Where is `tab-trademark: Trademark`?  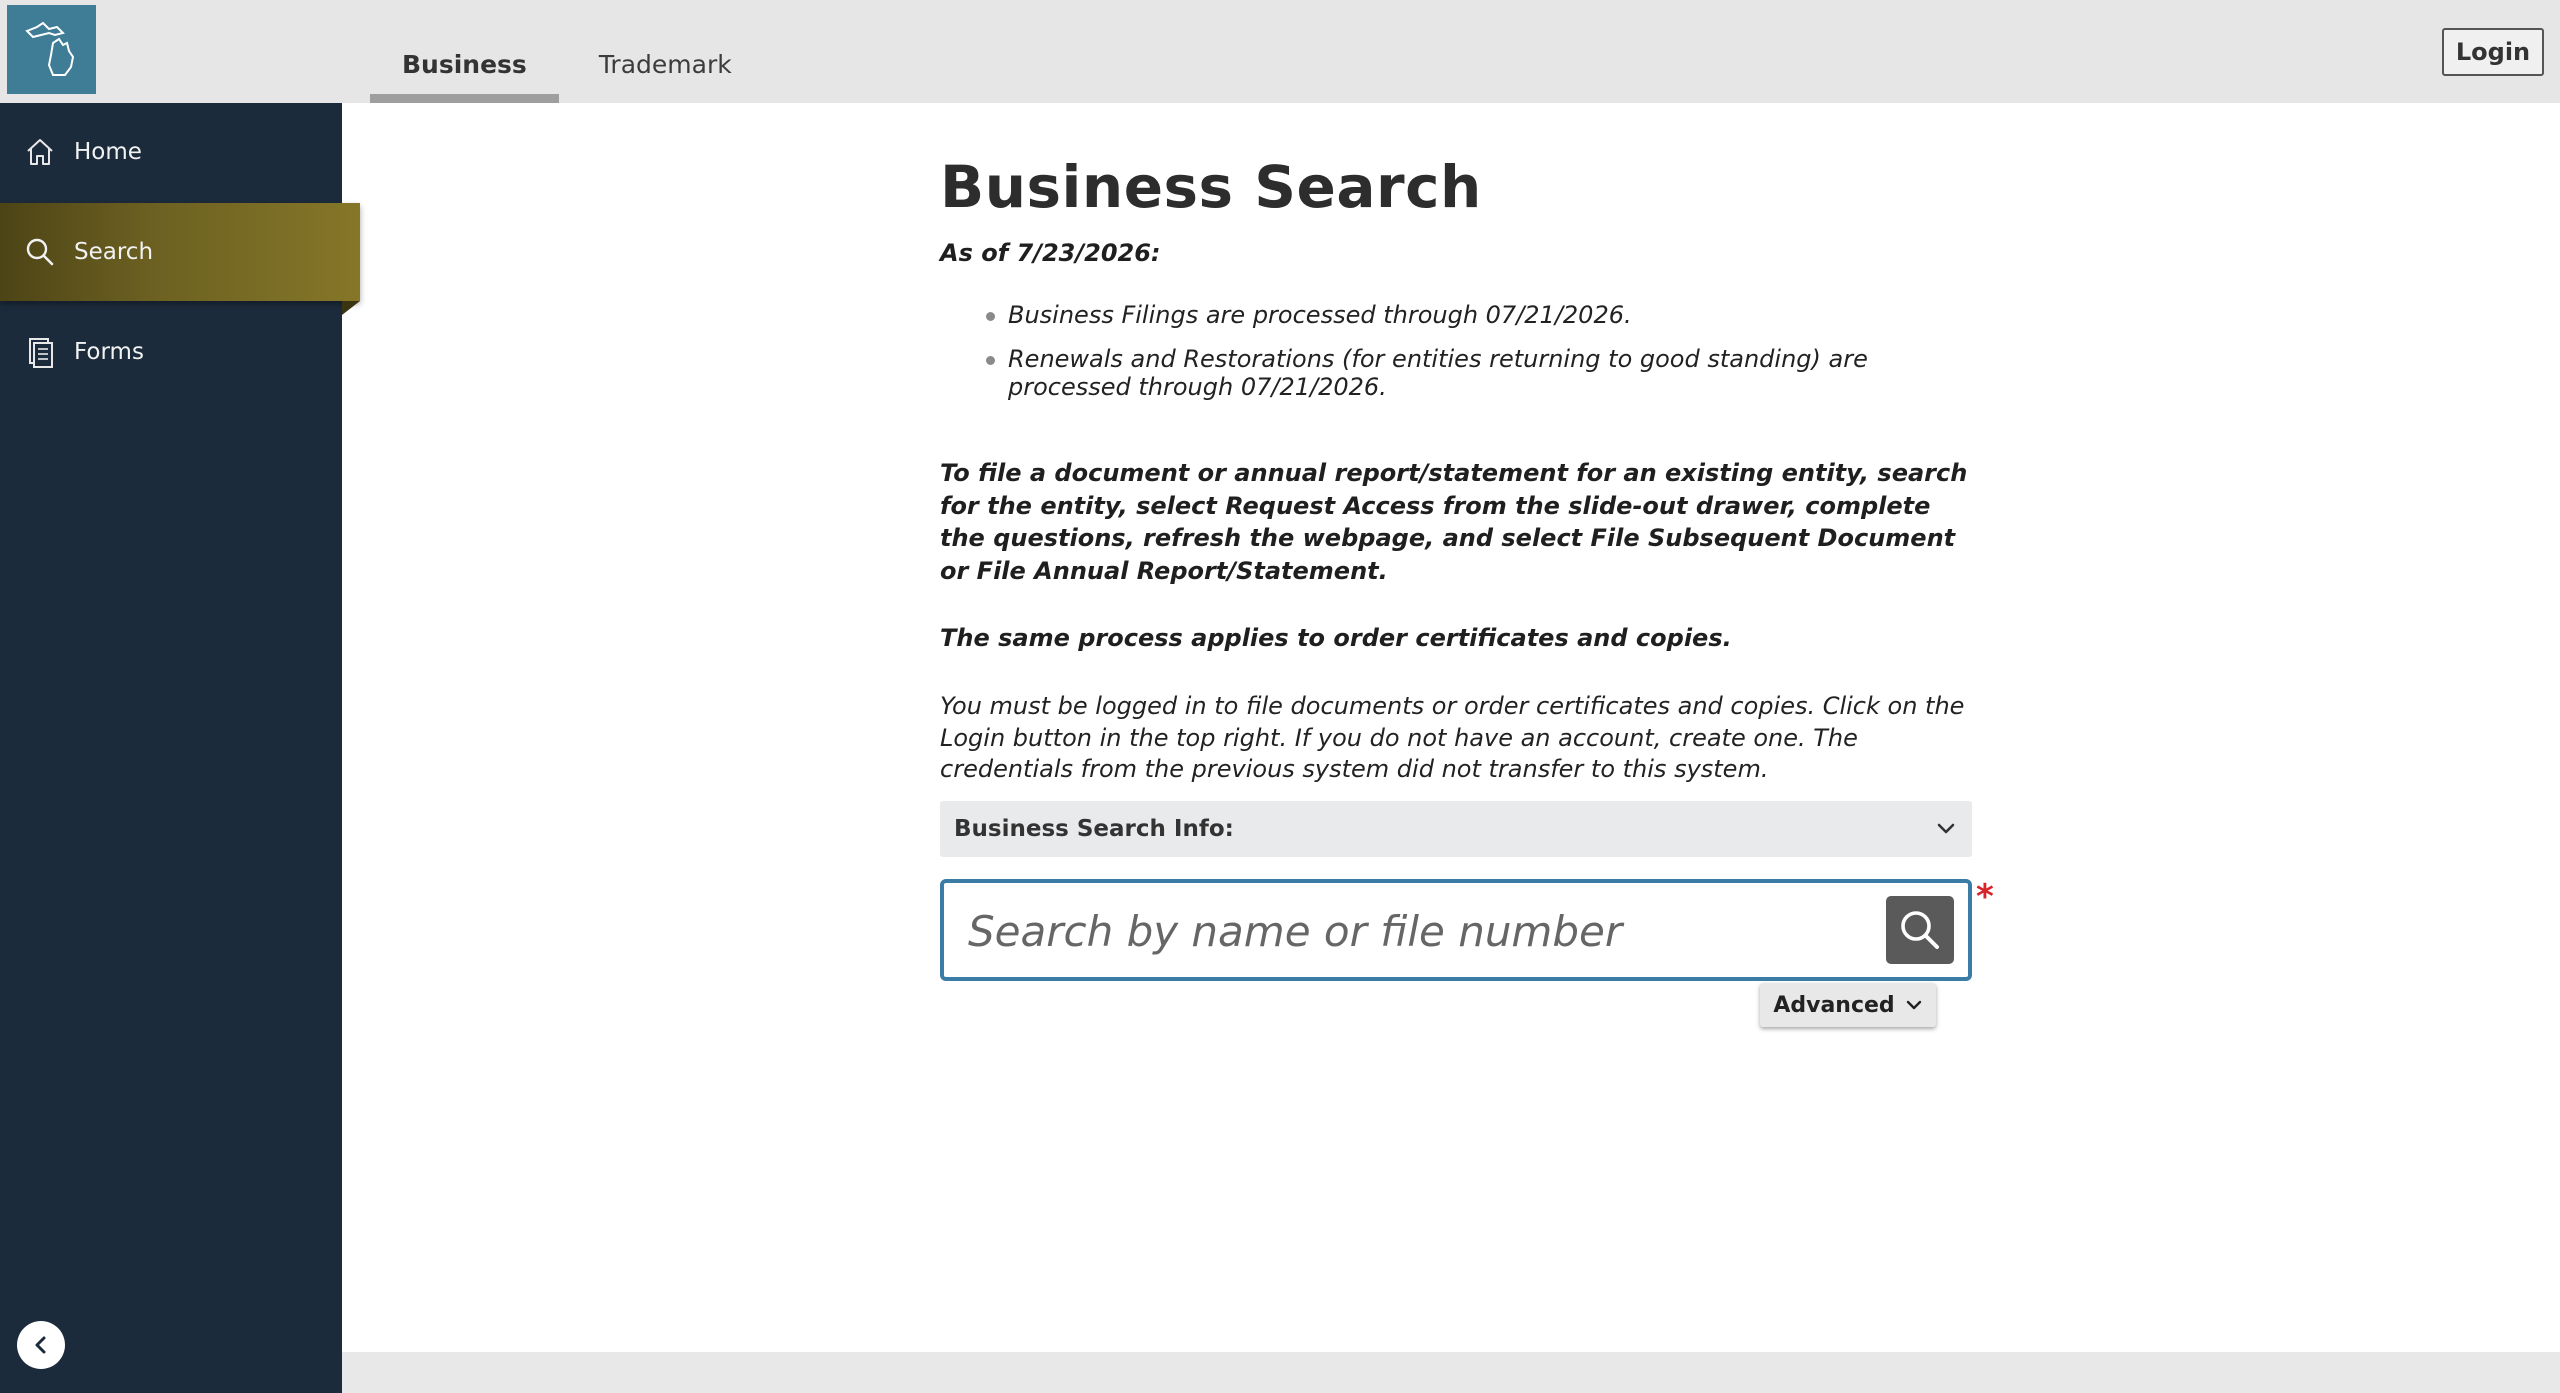
tab-trademark: Trademark is located at coordinates (665, 51).